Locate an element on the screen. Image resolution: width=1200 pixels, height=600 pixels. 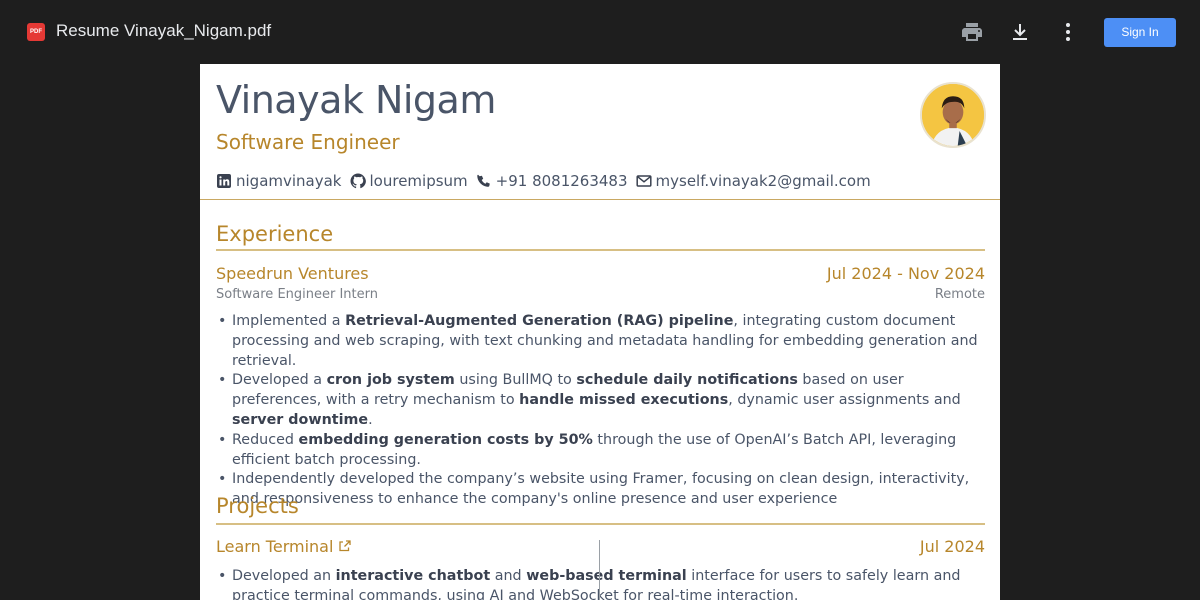
external-link-icon is located at coordinates (345, 546).